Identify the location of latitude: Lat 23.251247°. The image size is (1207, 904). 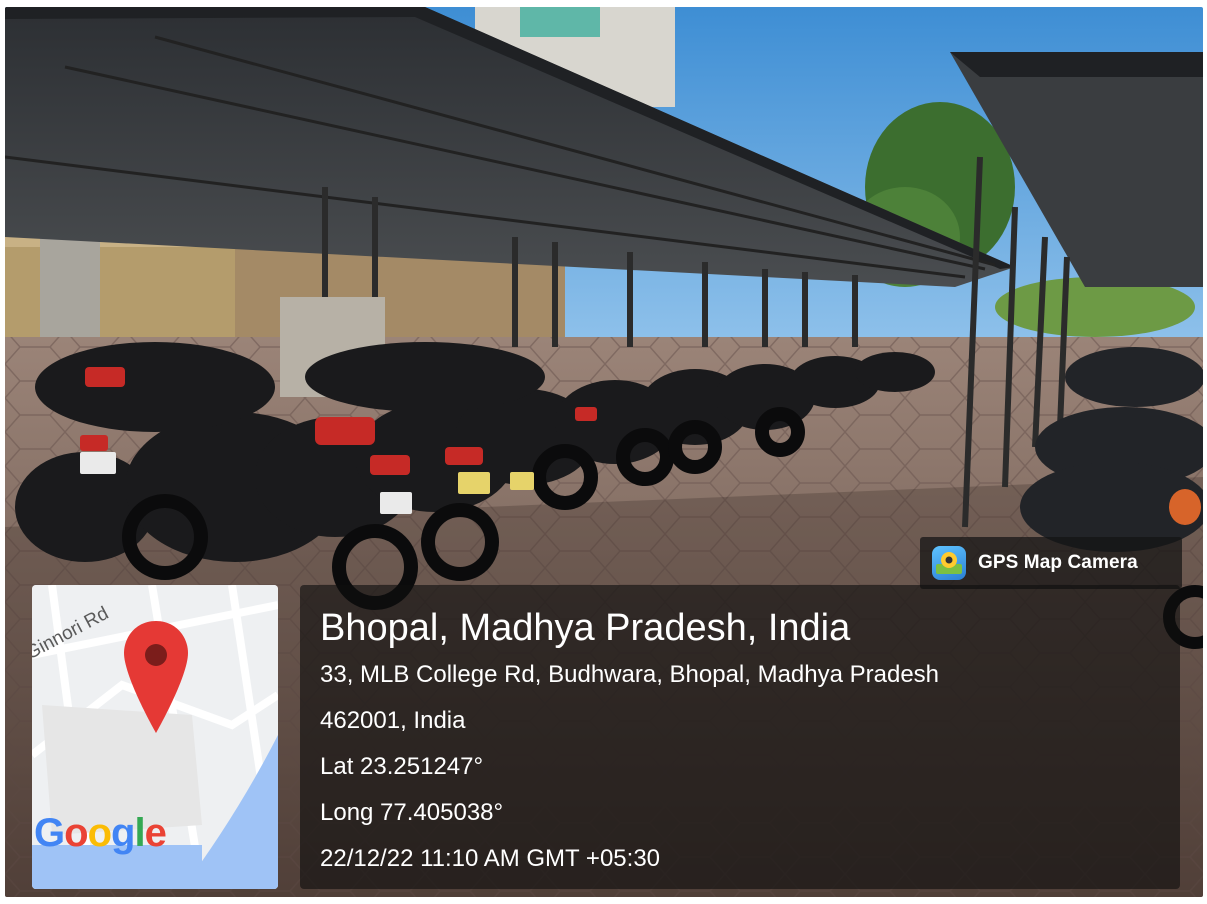
(402, 766).